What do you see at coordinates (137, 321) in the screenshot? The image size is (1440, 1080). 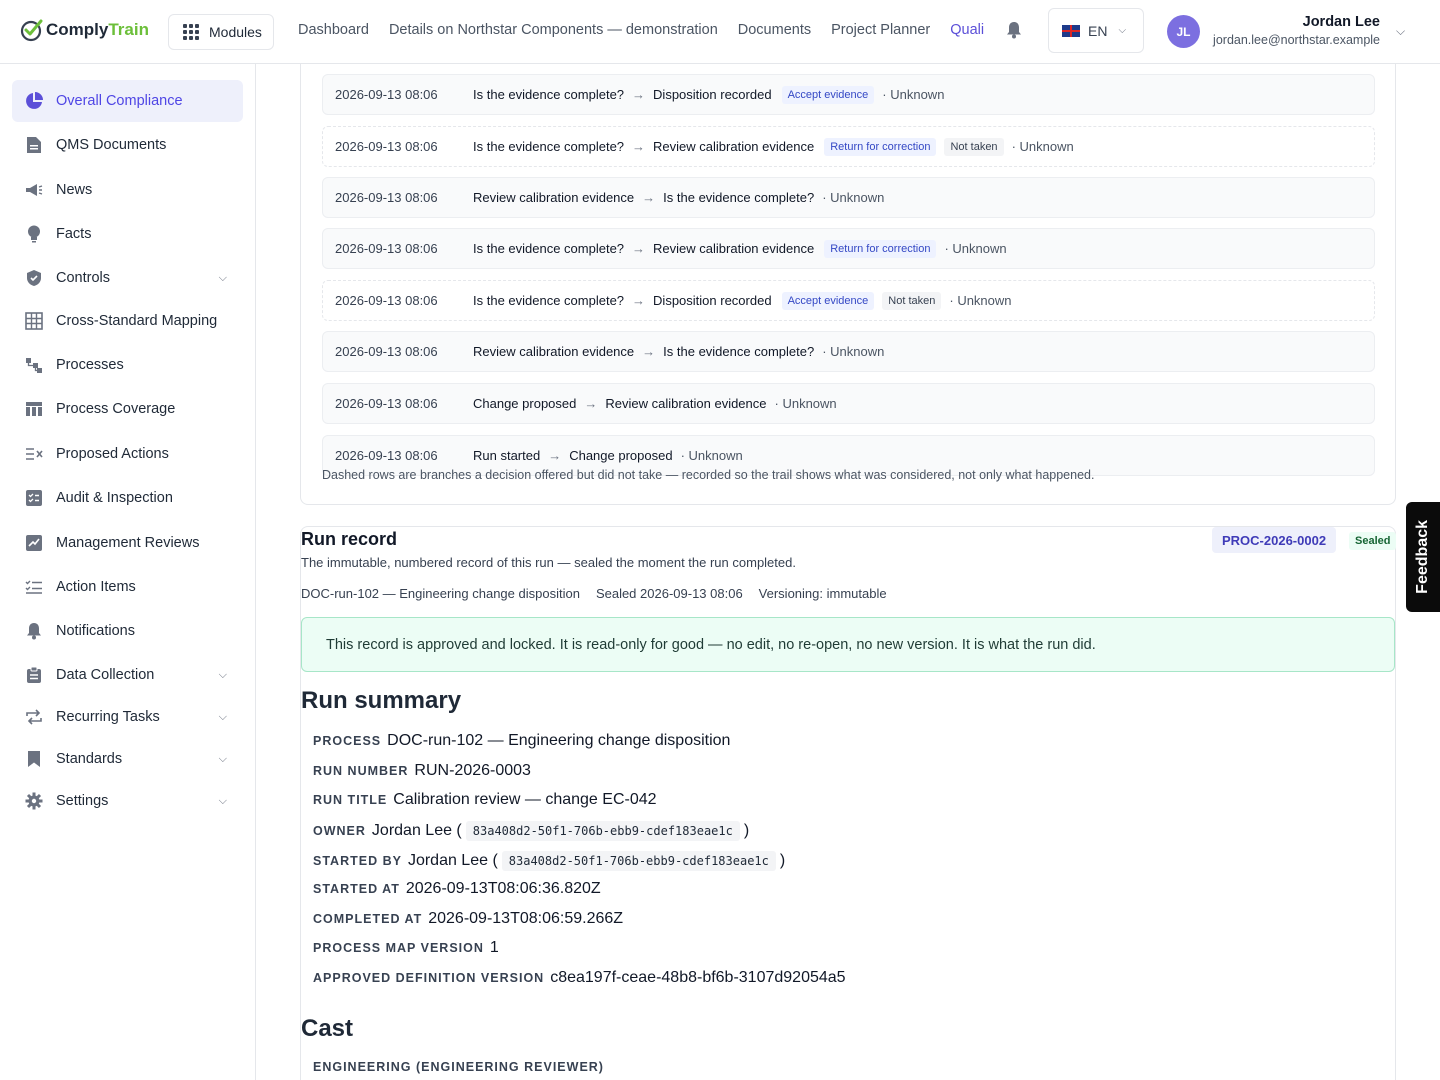 I see `sidebar-item-label: Cross-Standard Mapping` at bounding box center [137, 321].